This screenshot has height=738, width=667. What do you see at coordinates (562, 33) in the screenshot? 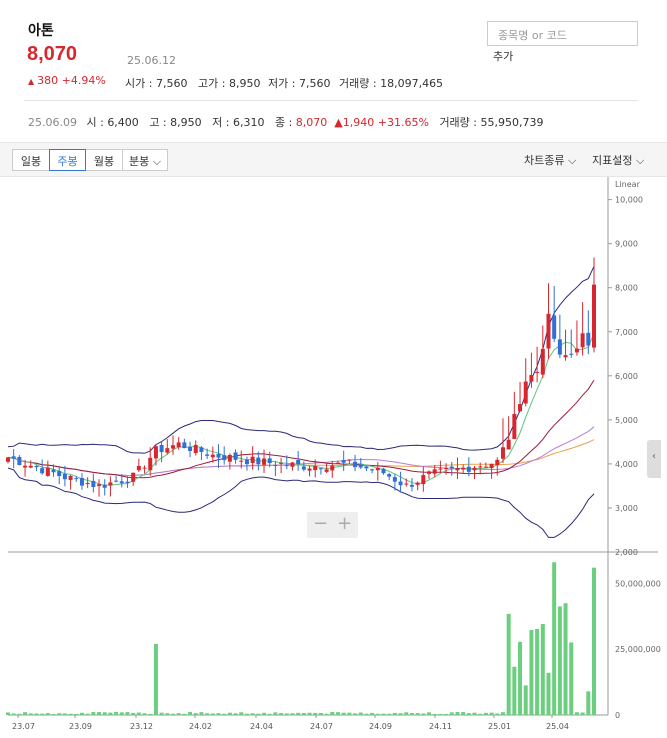
I see `search-input: 종목명 or 코드` at bounding box center [562, 33].